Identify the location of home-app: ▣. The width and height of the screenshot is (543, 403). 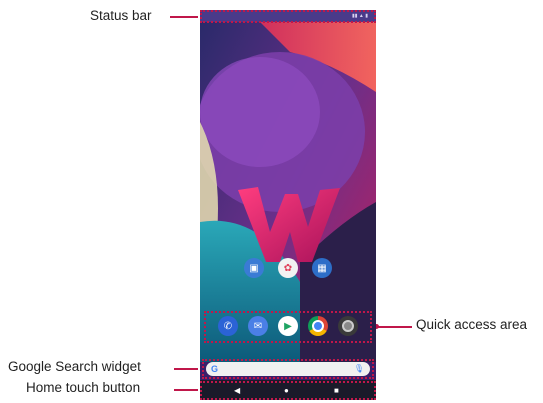
(254, 268).